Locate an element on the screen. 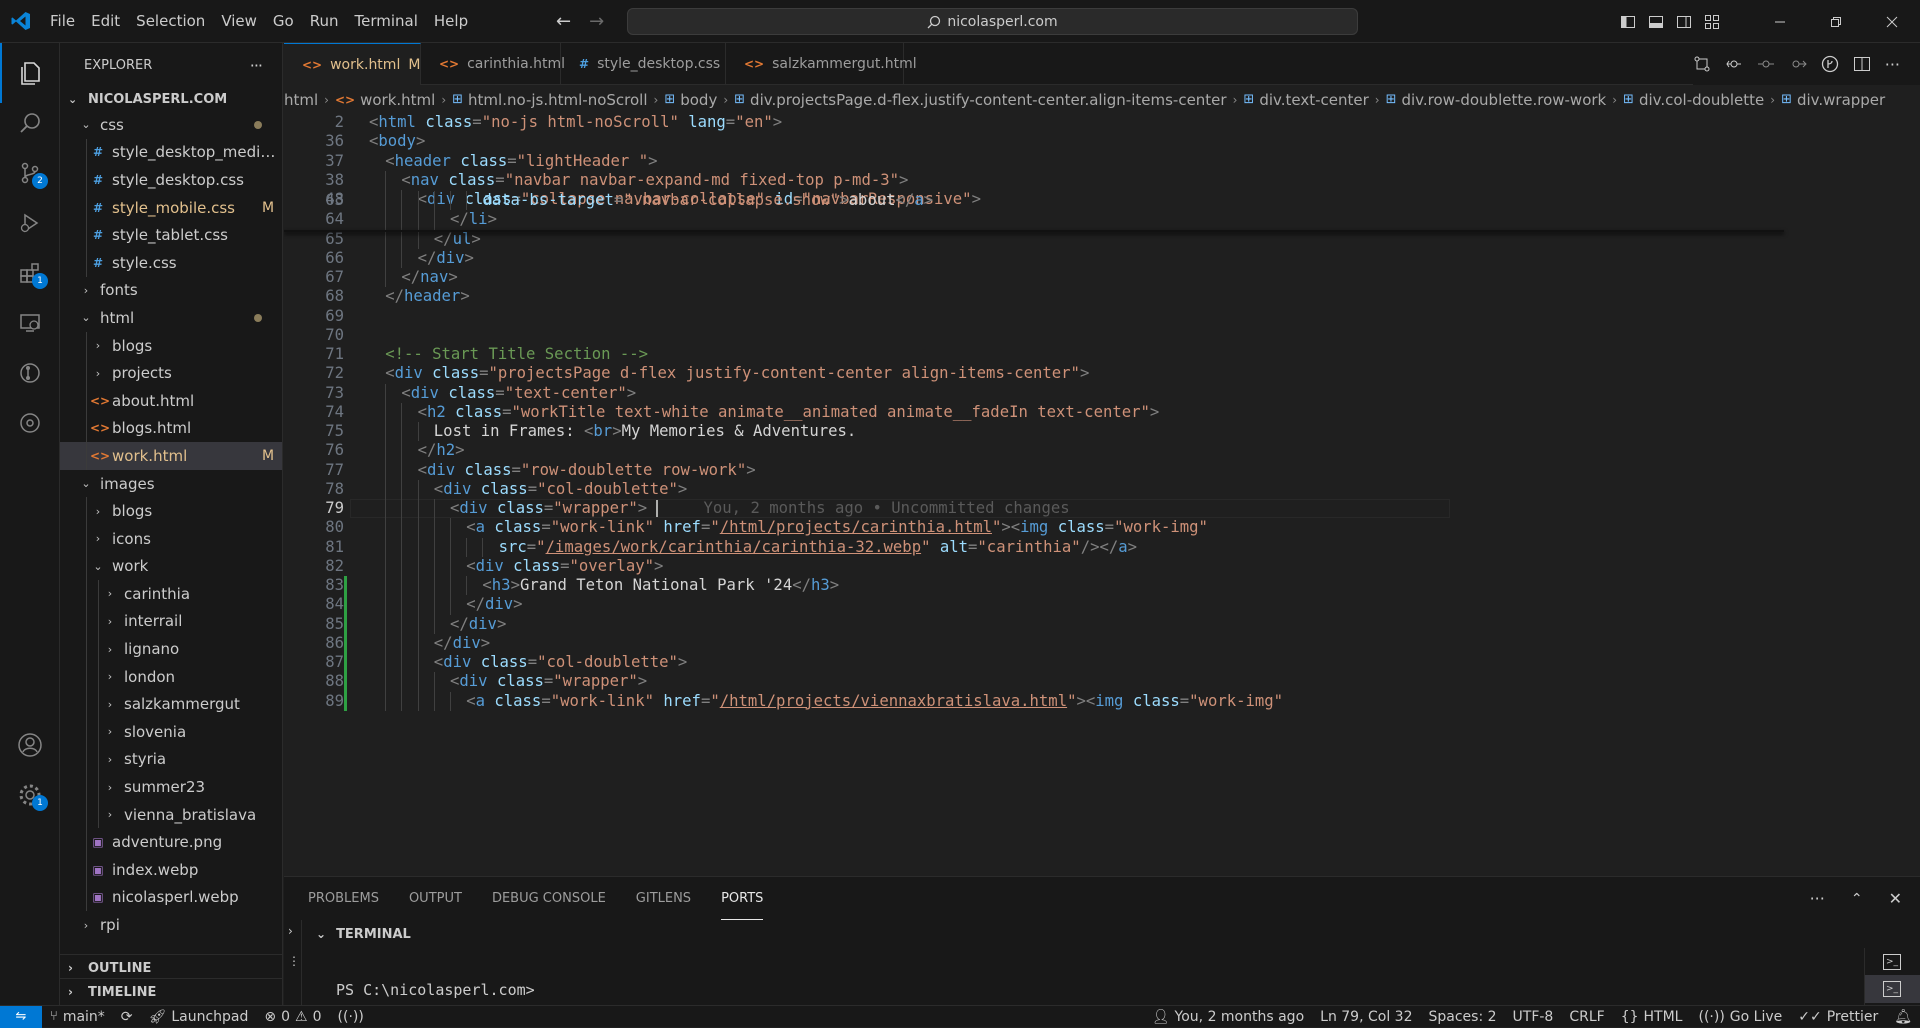  forward-arrow-icon: → is located at coordinates (596, 21).